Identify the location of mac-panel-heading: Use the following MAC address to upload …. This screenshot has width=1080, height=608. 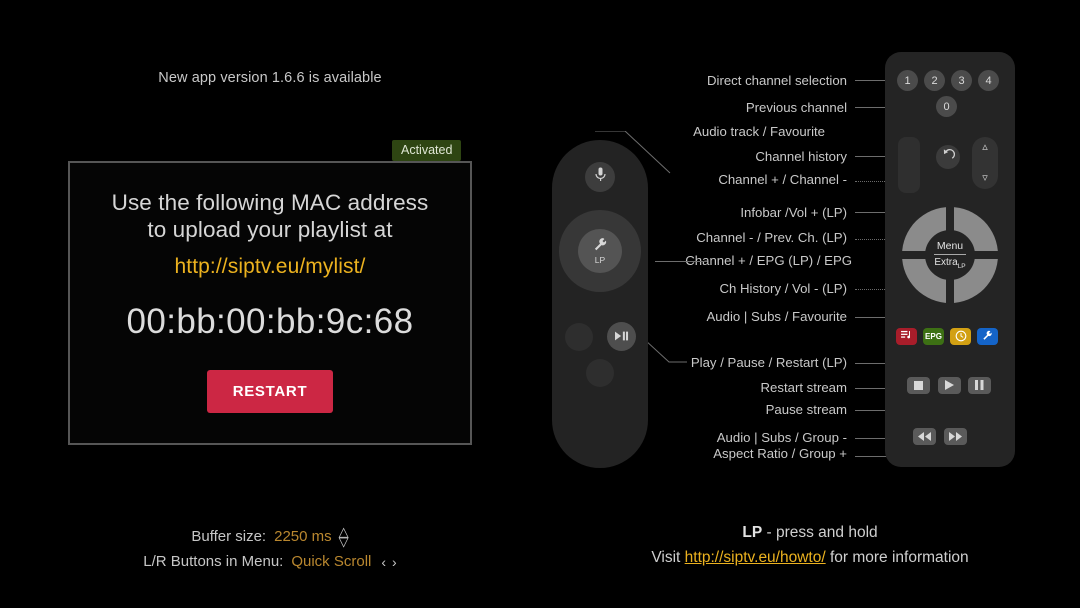
(270, 216).